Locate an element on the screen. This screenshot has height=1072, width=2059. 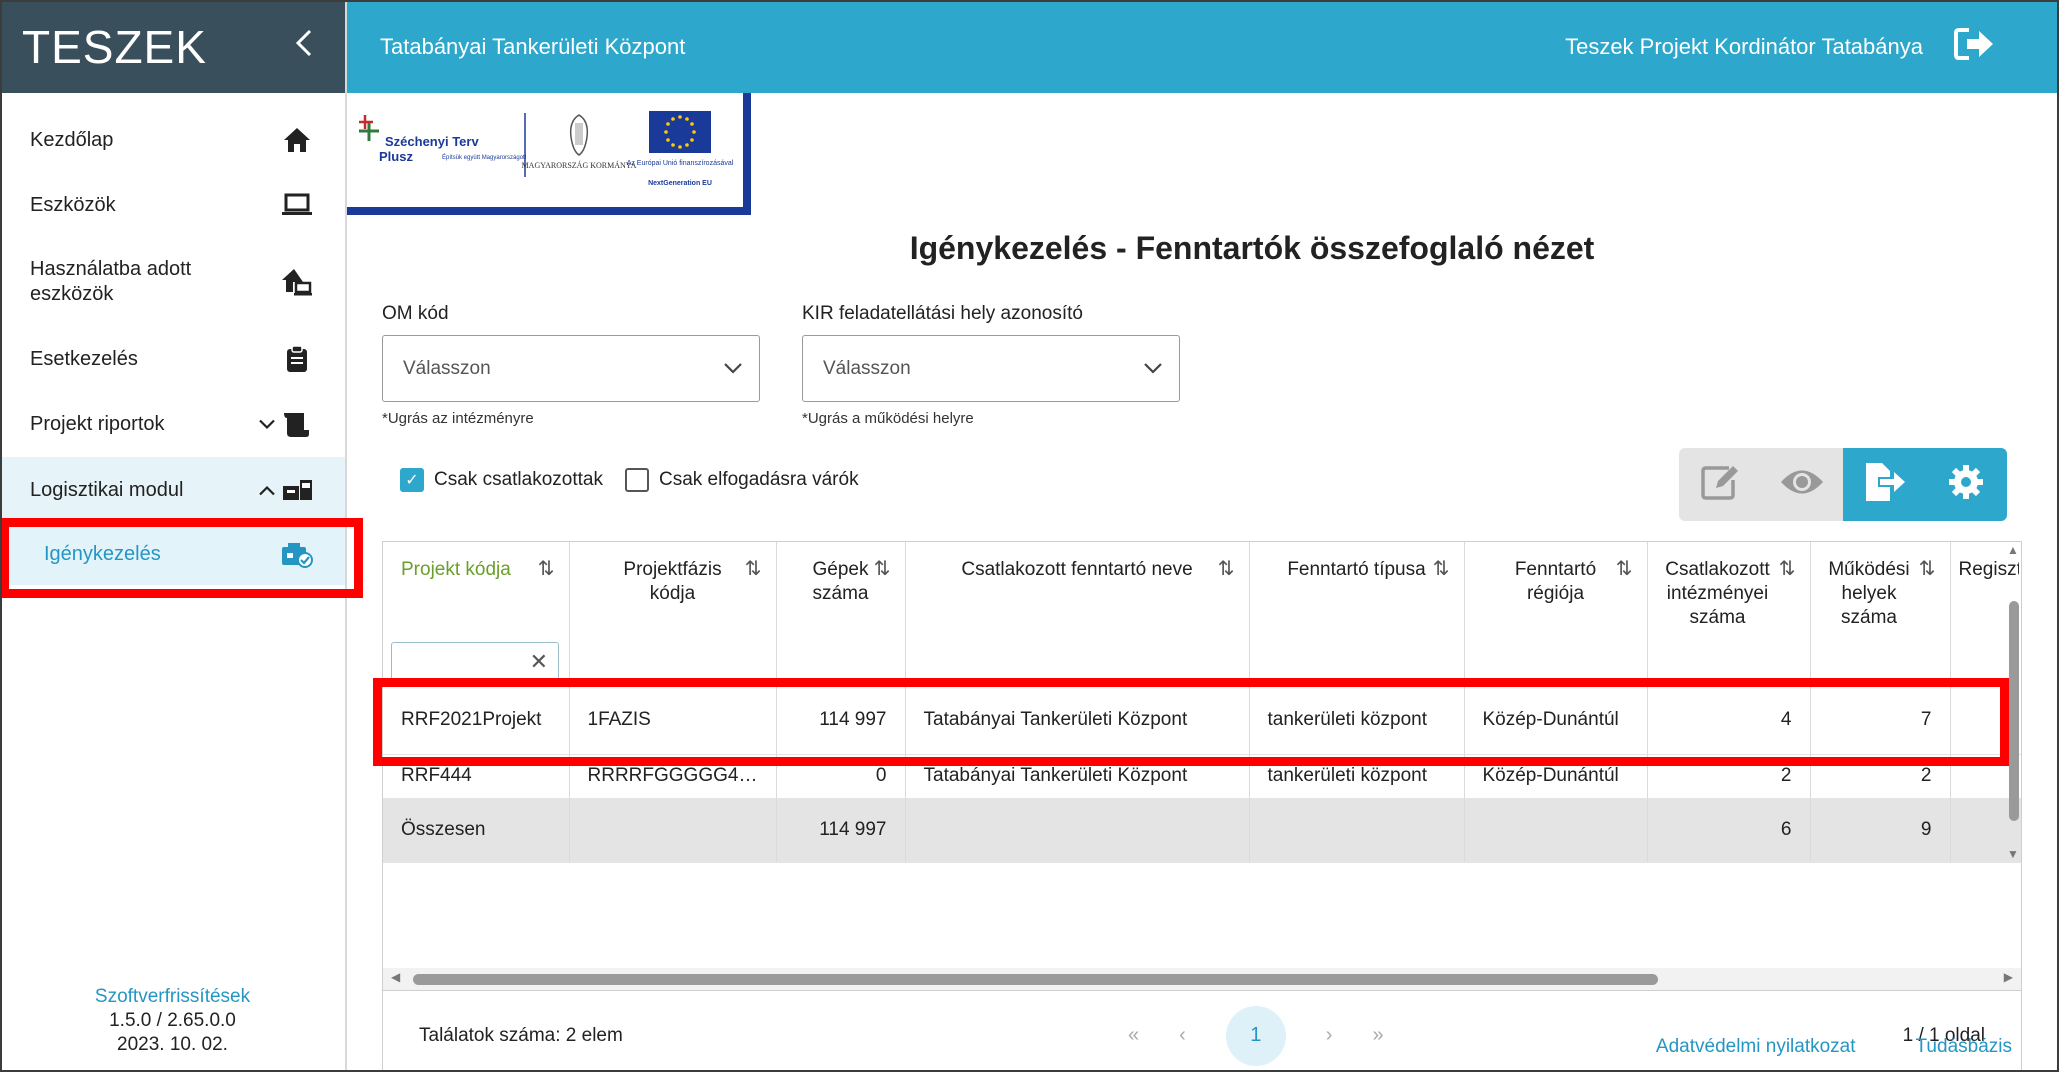
next-page-icon: › is located at coordinates (1329, 1035).